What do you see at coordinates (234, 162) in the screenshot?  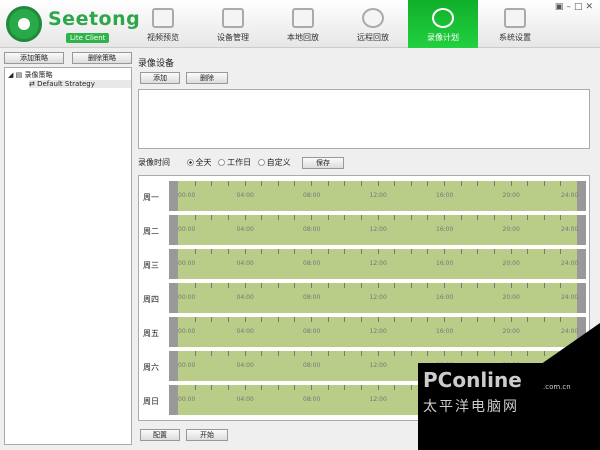 I see `radio-workday: 工作日` at bounding box center [234, 162].